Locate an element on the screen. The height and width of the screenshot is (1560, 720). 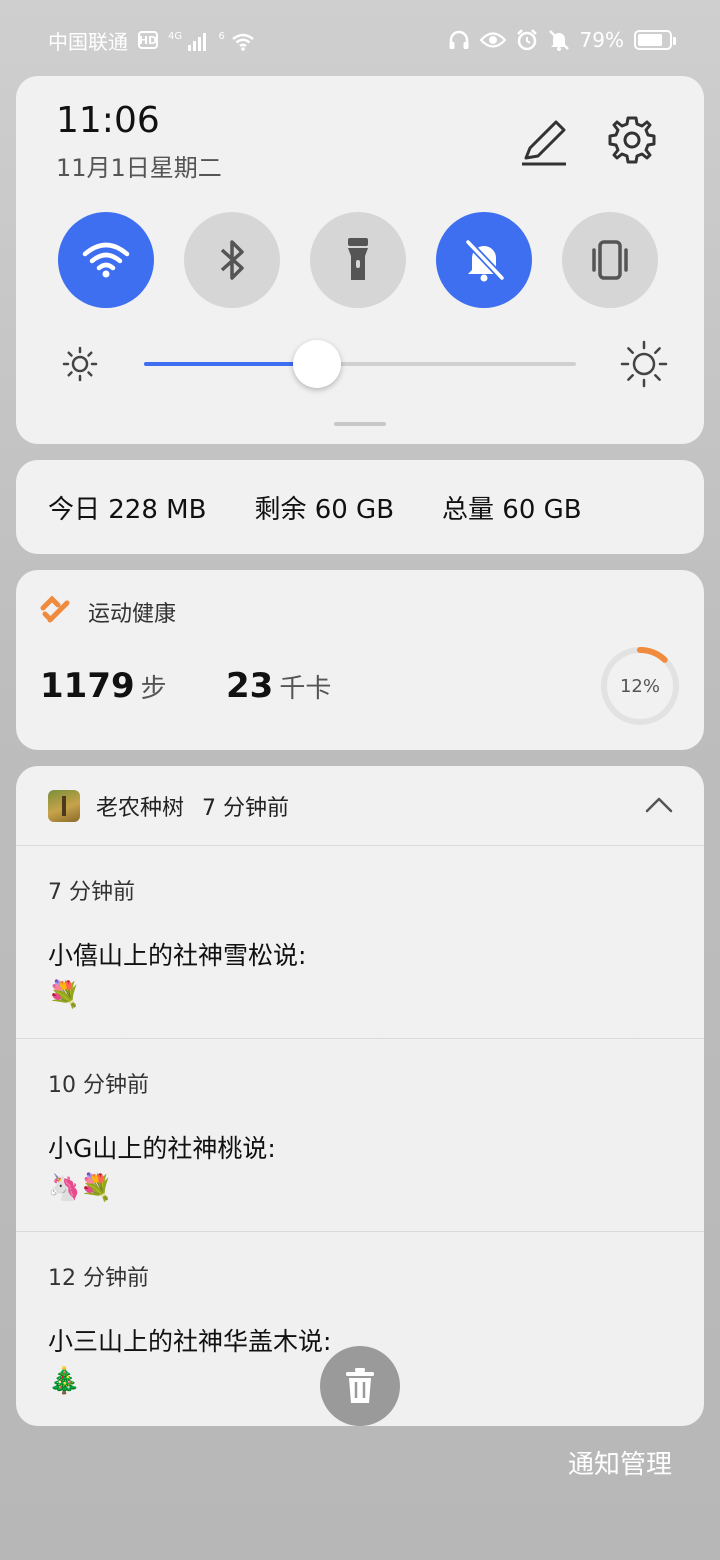
vibrate-icon is located at coordinates (610, 260).